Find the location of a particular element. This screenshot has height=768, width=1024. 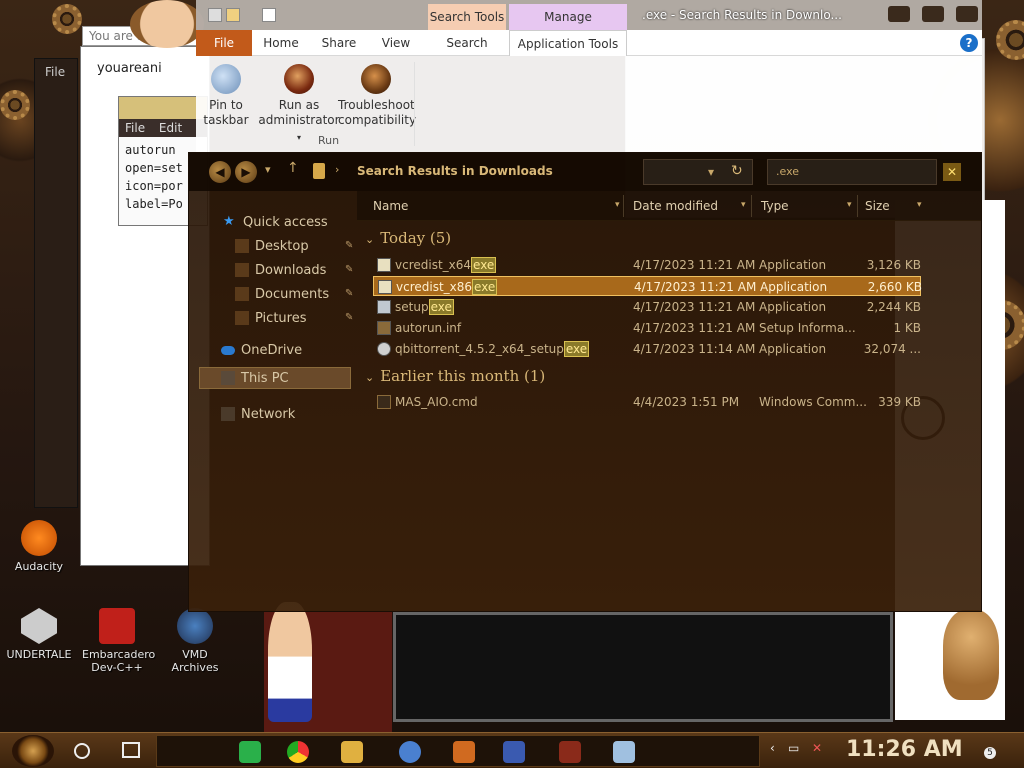

cloud-icon is located at coordinates (228, 350).